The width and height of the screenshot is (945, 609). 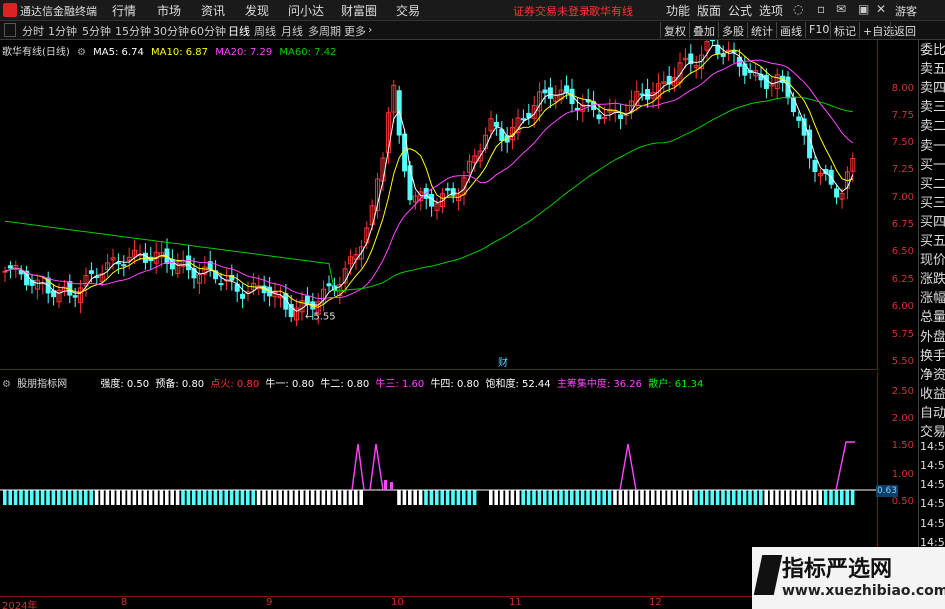 I want to click on menu-zixun: 资讯, so click(x=213, y=10).